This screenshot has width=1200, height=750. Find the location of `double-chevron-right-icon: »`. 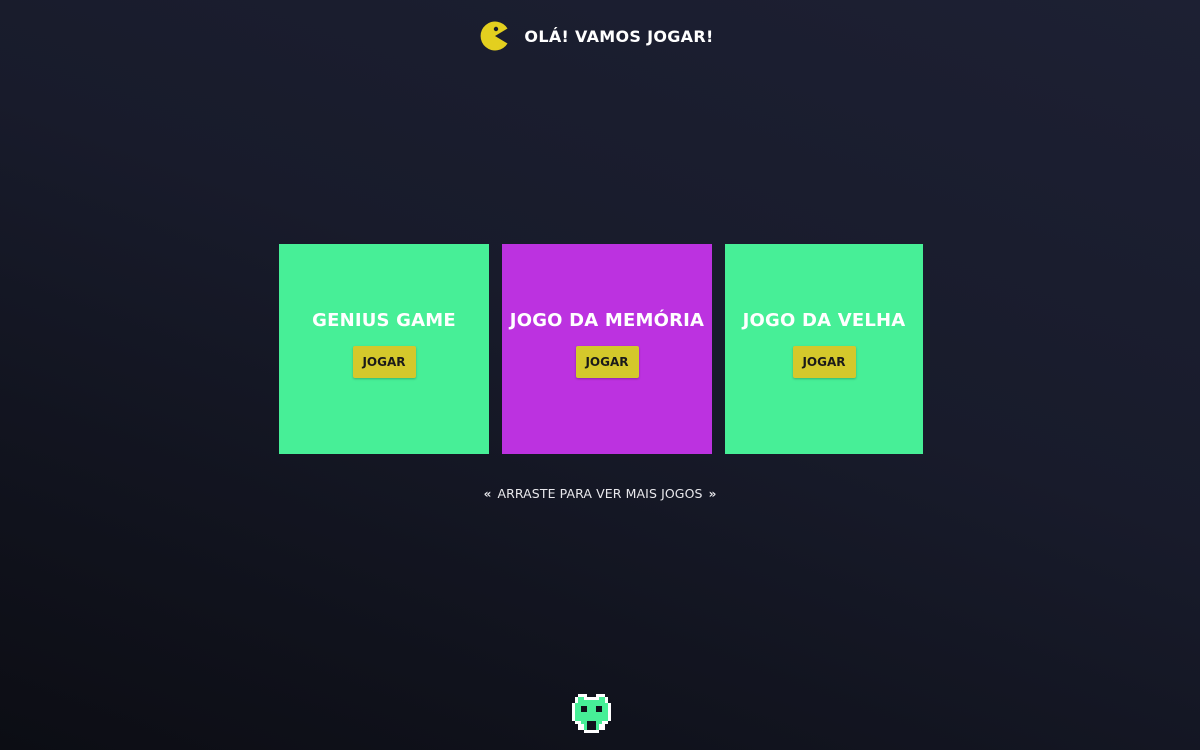

double-chevron-right-icon: » is located at coordinates (712, 494).